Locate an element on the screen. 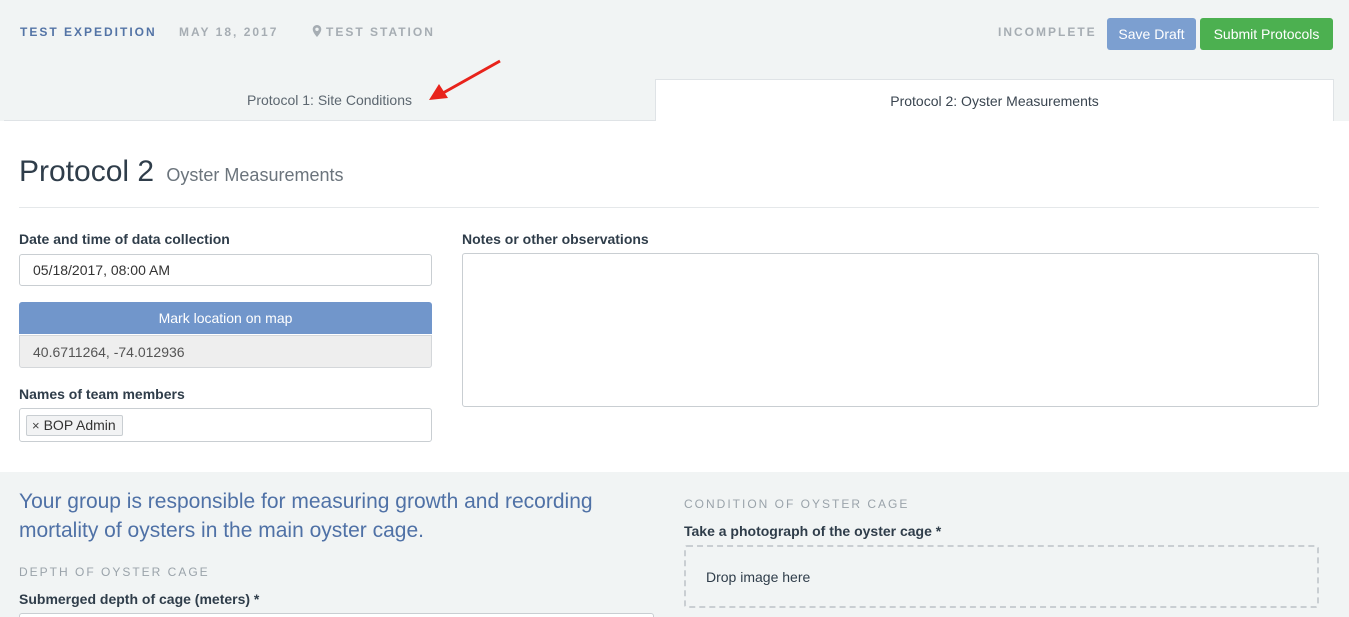 Image resolution: width=1349 pixels, height=617 pixels. mark-location-button: Mark location on map is located at coordinates (225, 318).